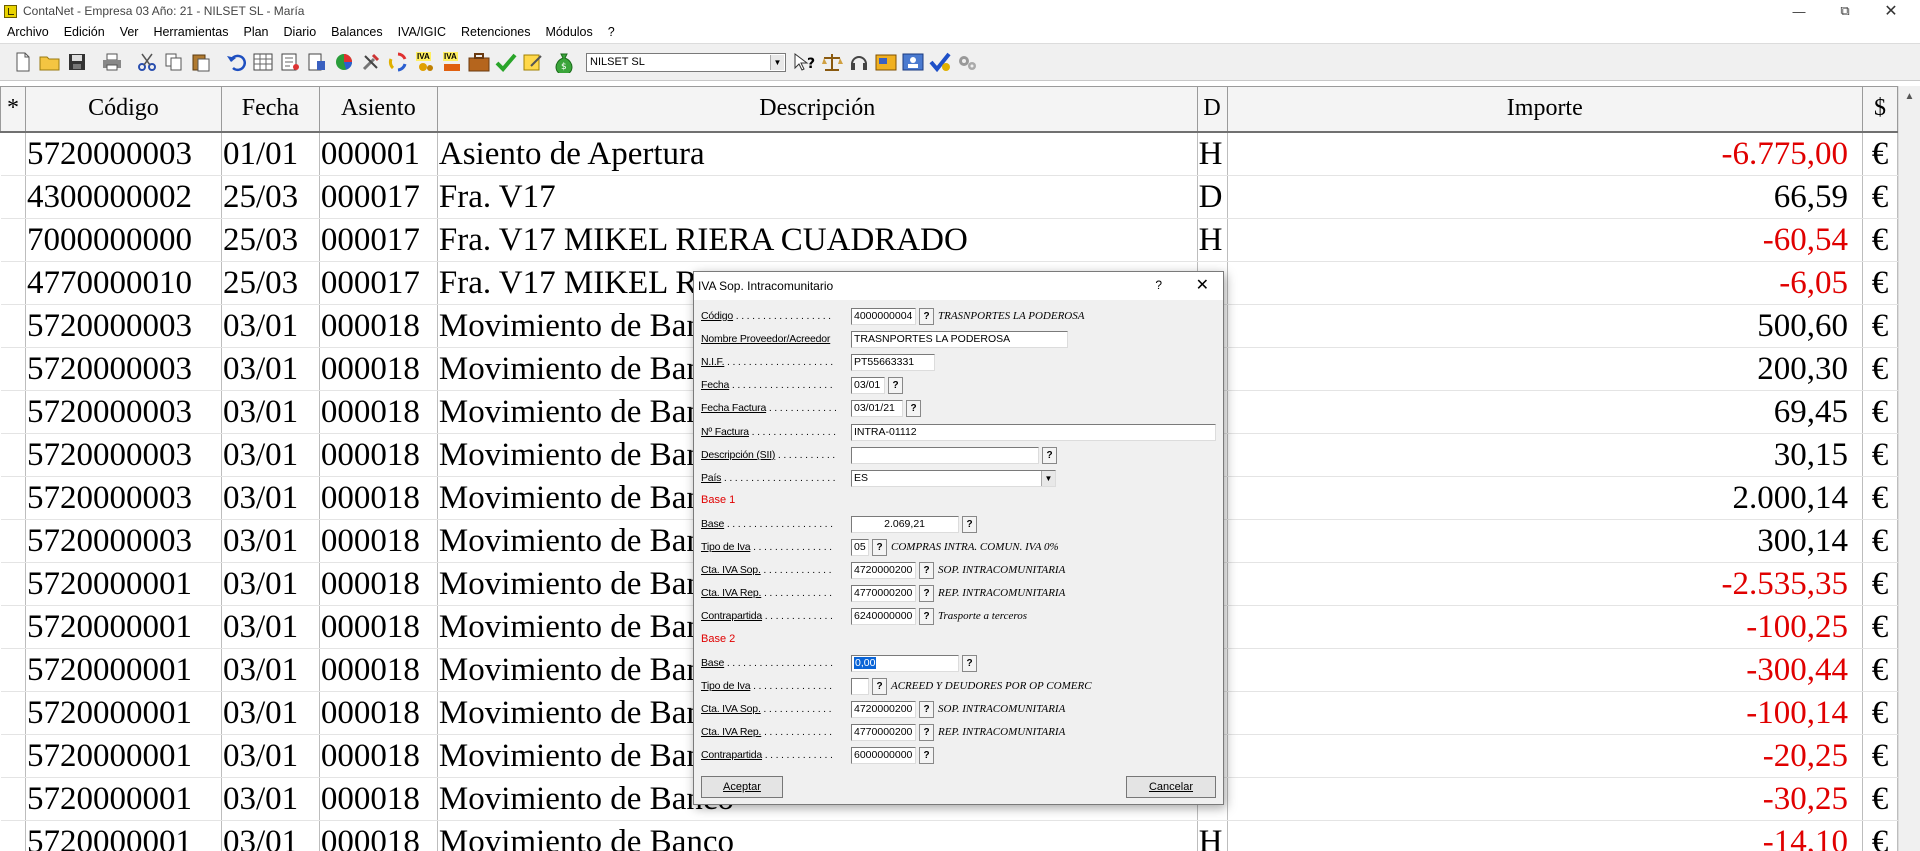  Describe the element at coordinates (686, 62) in the screenshot. I see `company-select: NILSET SL ▼` at that location.